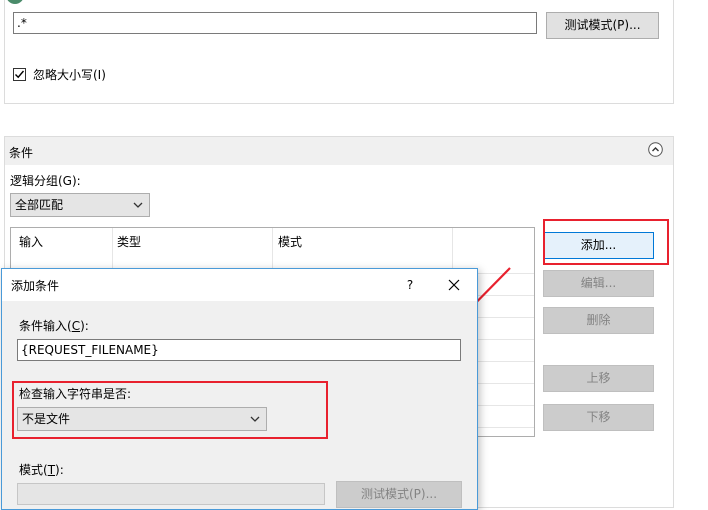  Describe the element at coordinates (35, 286) in the screenshot. I see `dialog-title: 添加条件` at that location.